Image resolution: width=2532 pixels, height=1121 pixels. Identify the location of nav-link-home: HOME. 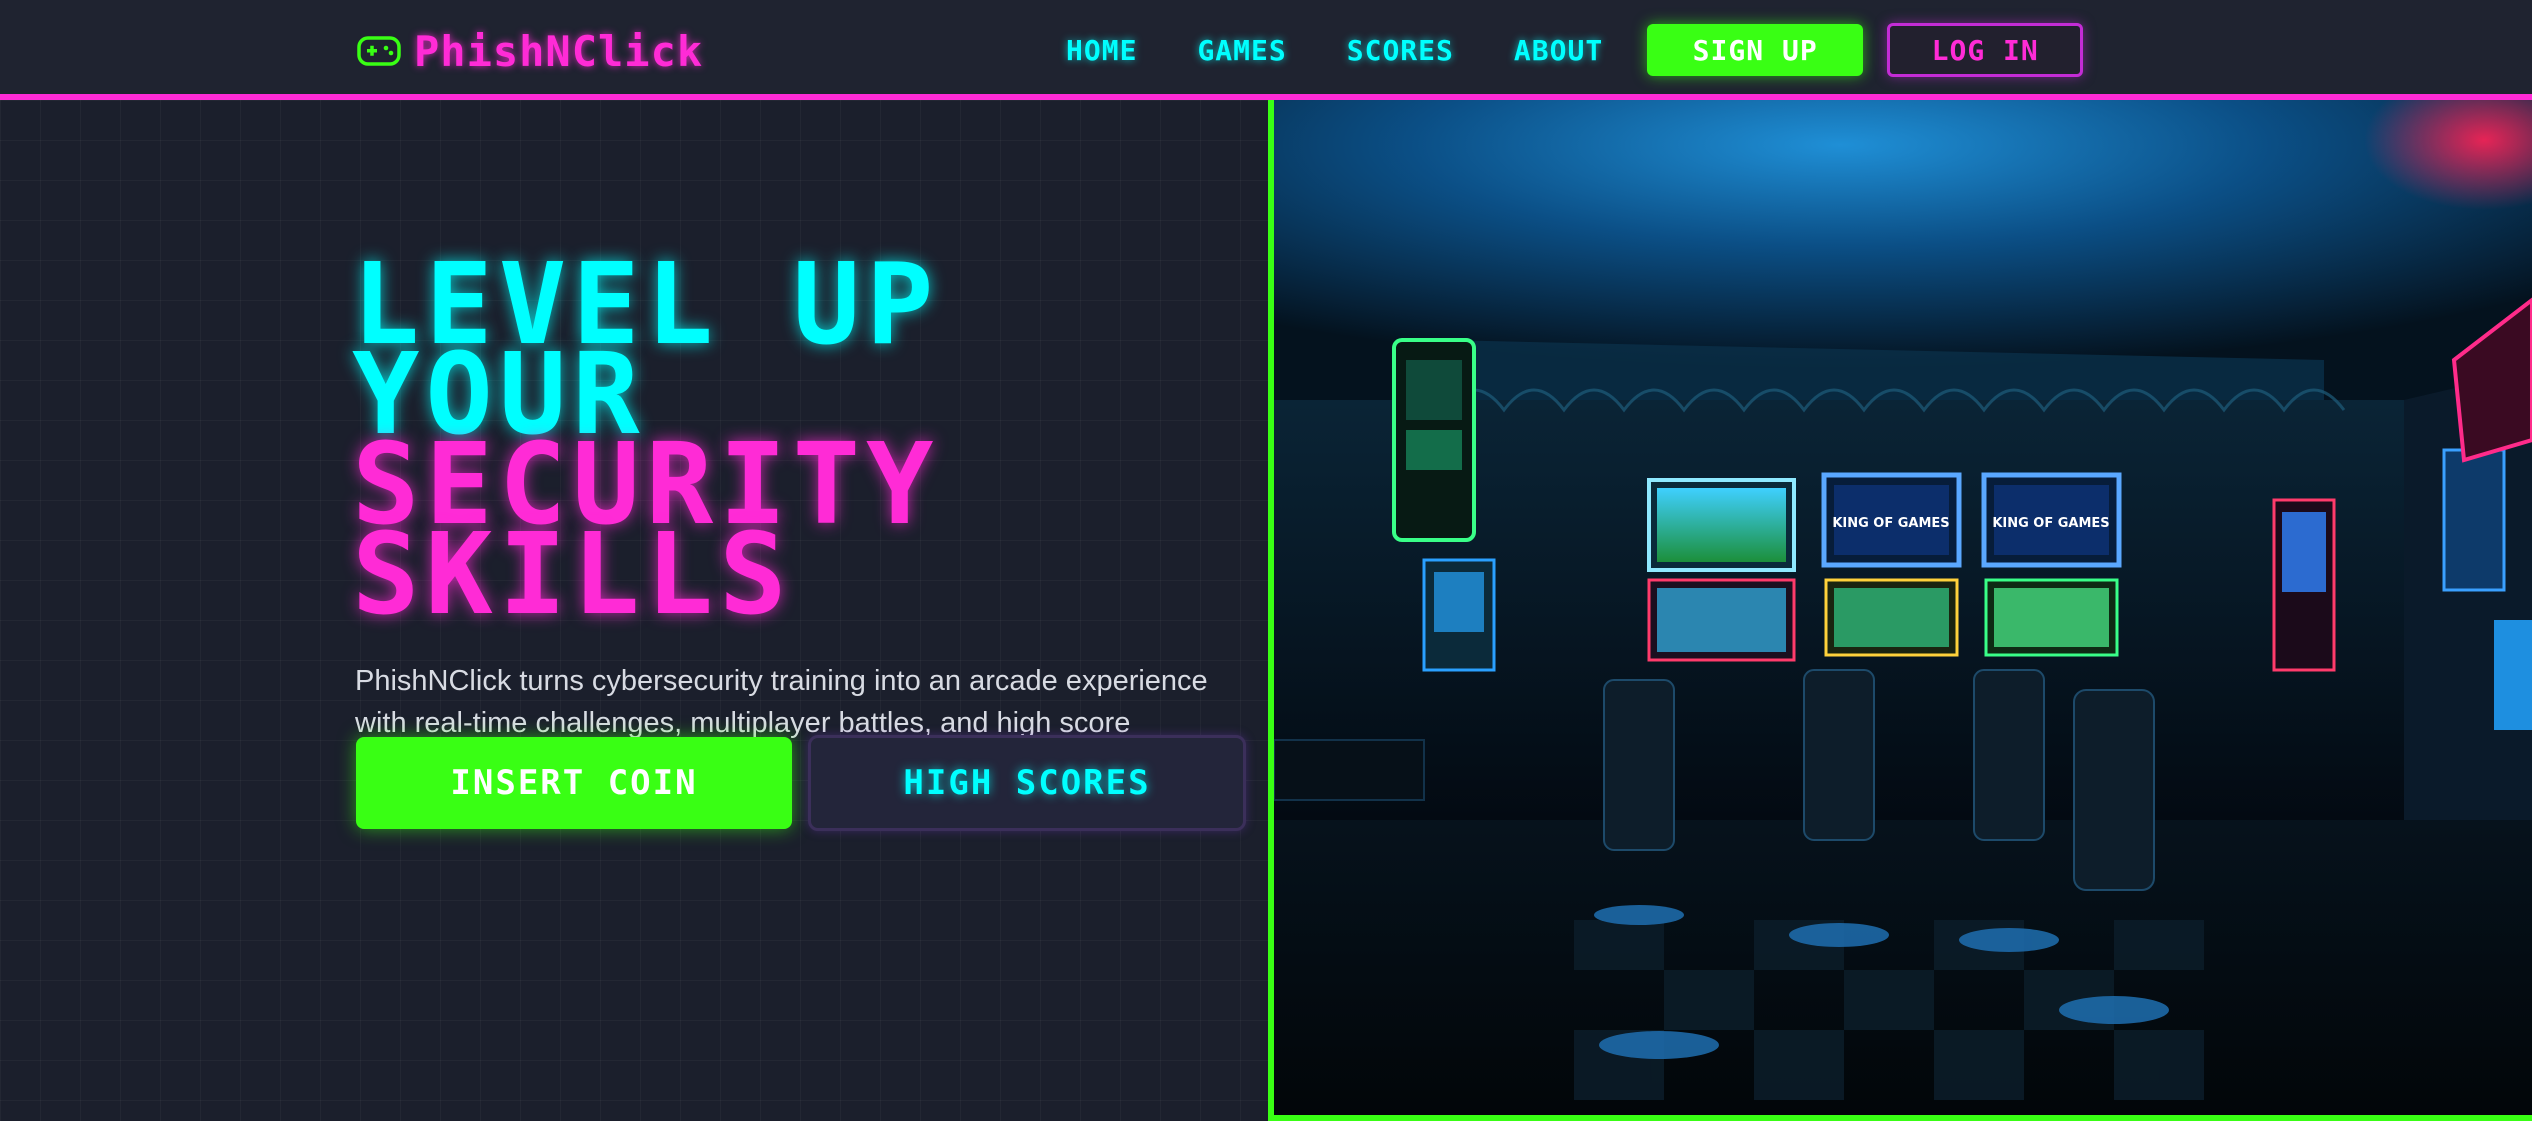
(1101, 50).